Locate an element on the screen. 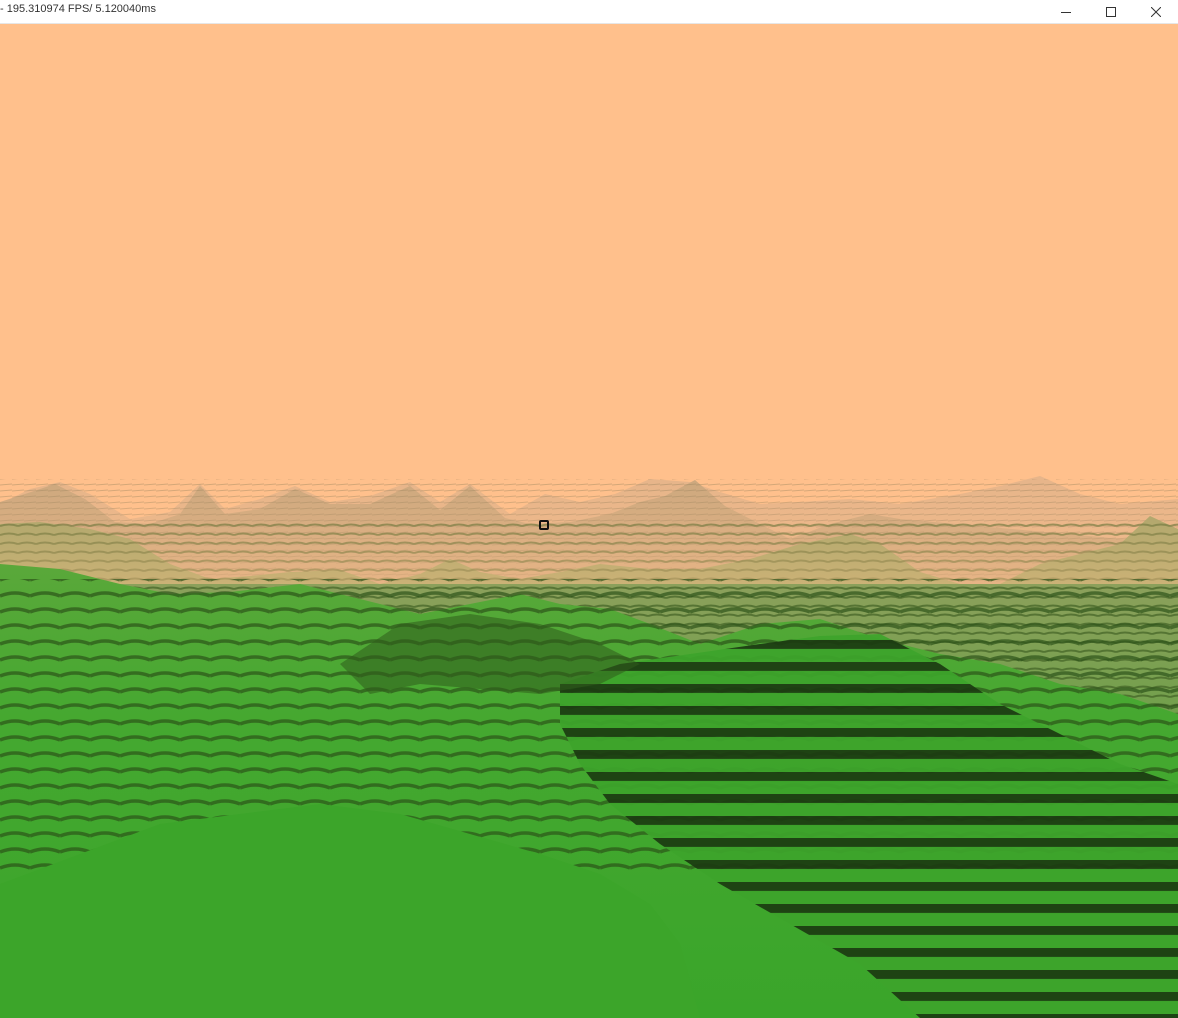  window-controls is located at coordinates (1110, 12).